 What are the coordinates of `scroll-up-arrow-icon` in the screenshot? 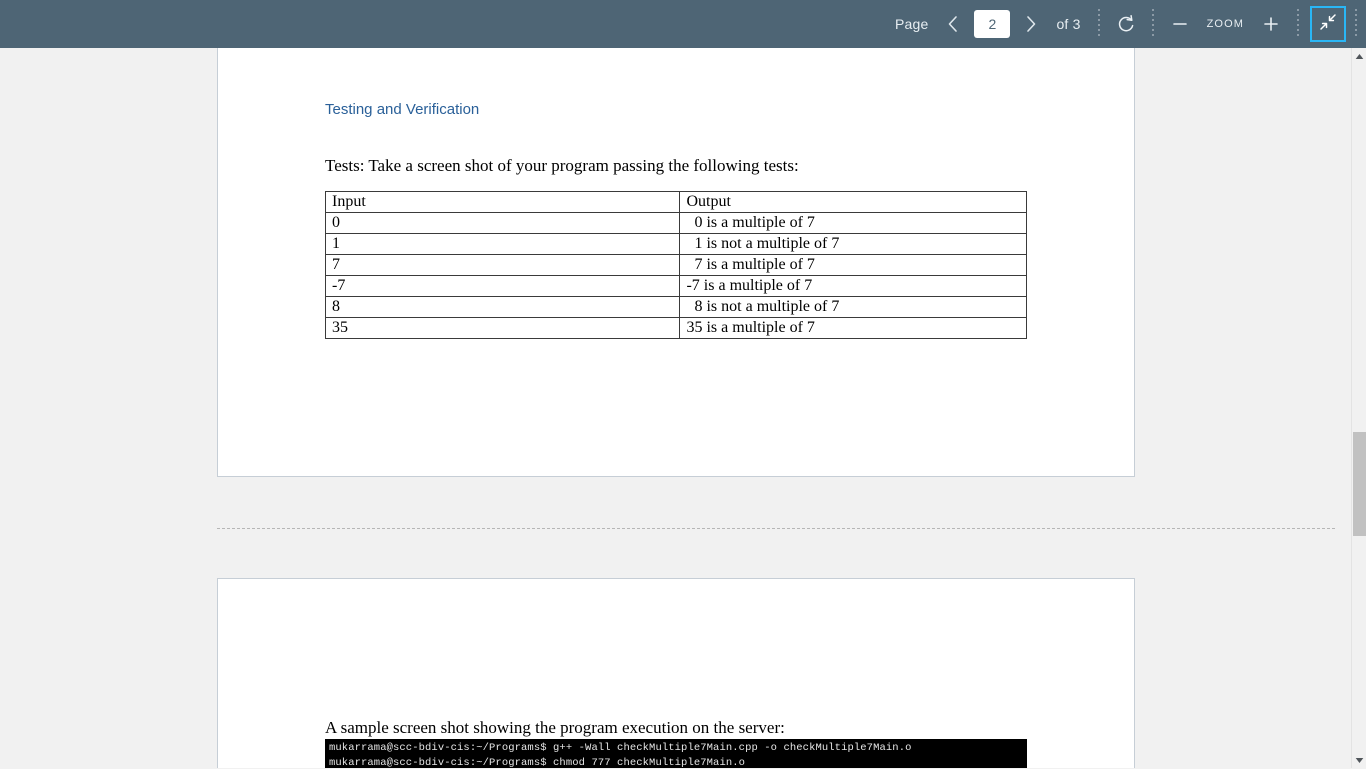 It's located at (1359, 56).